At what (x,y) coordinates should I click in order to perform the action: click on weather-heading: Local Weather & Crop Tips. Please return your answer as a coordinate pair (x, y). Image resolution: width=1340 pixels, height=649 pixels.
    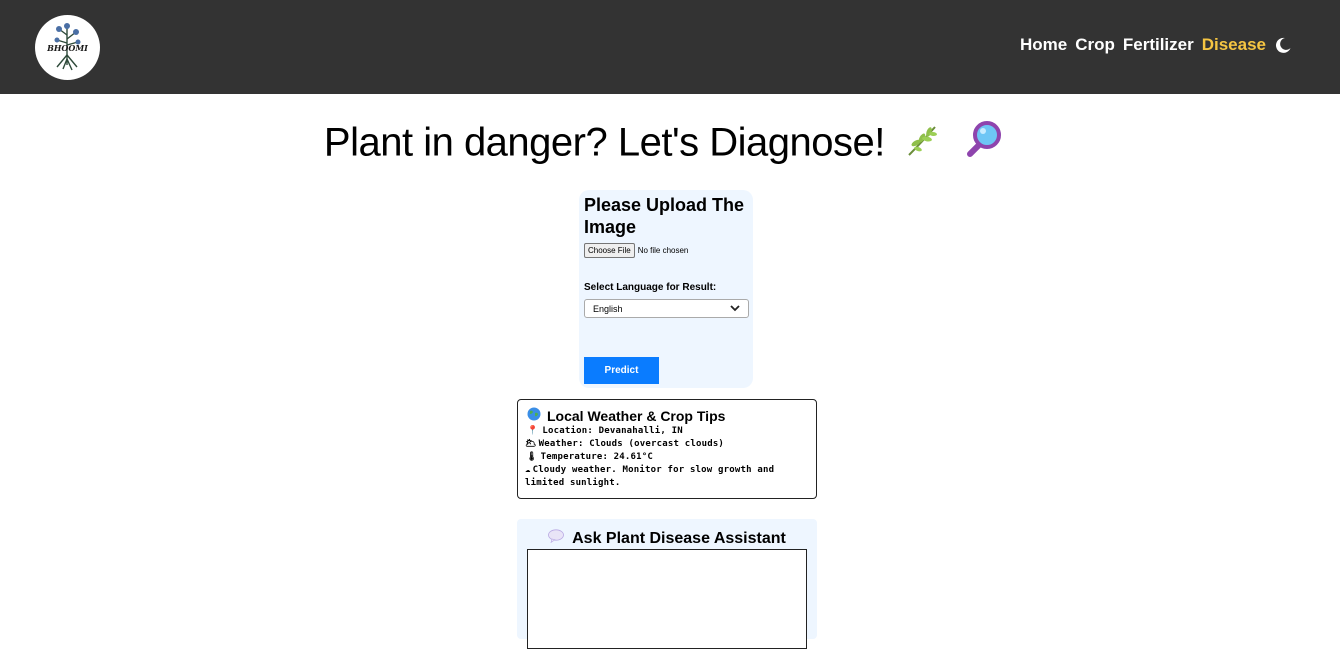
    Looking at the image, I should click on (668, 415).